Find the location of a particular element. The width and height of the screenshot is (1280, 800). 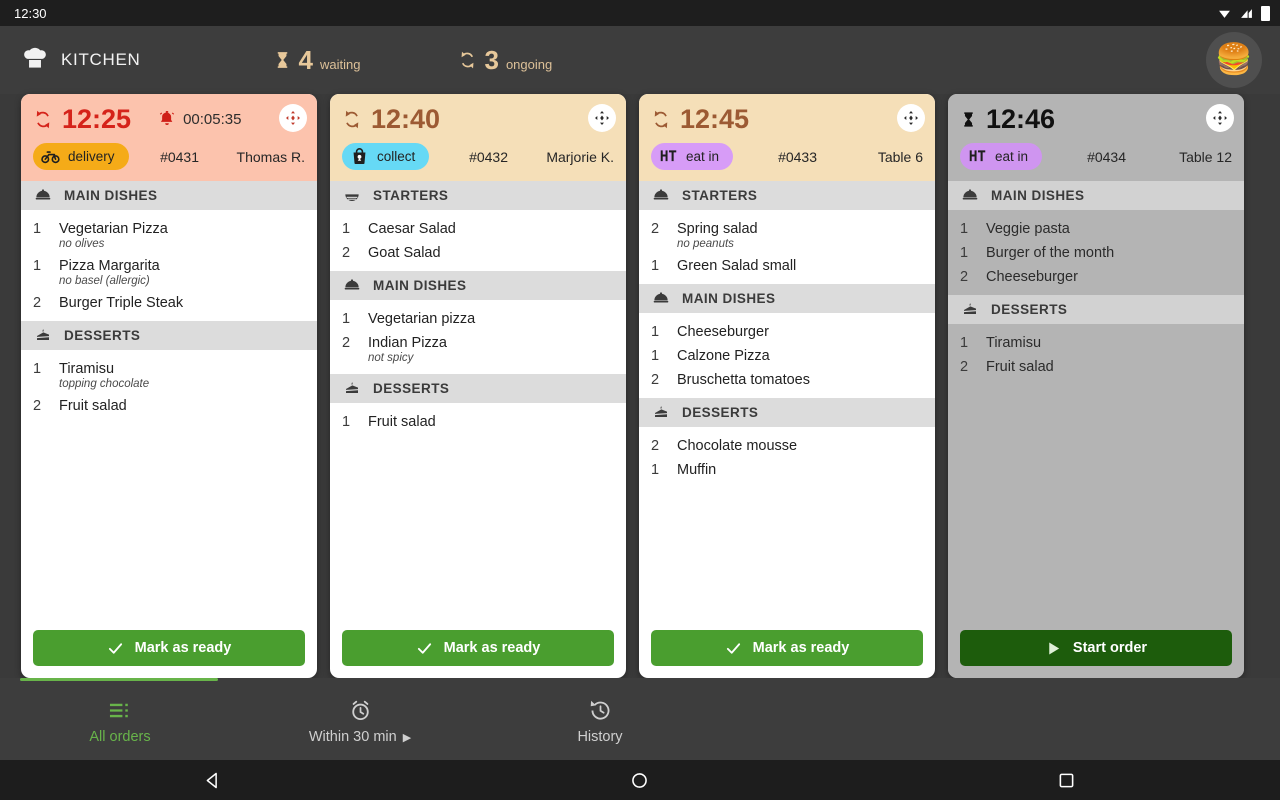

ongoing-label: ongoing is located at coordinates (529, 64).